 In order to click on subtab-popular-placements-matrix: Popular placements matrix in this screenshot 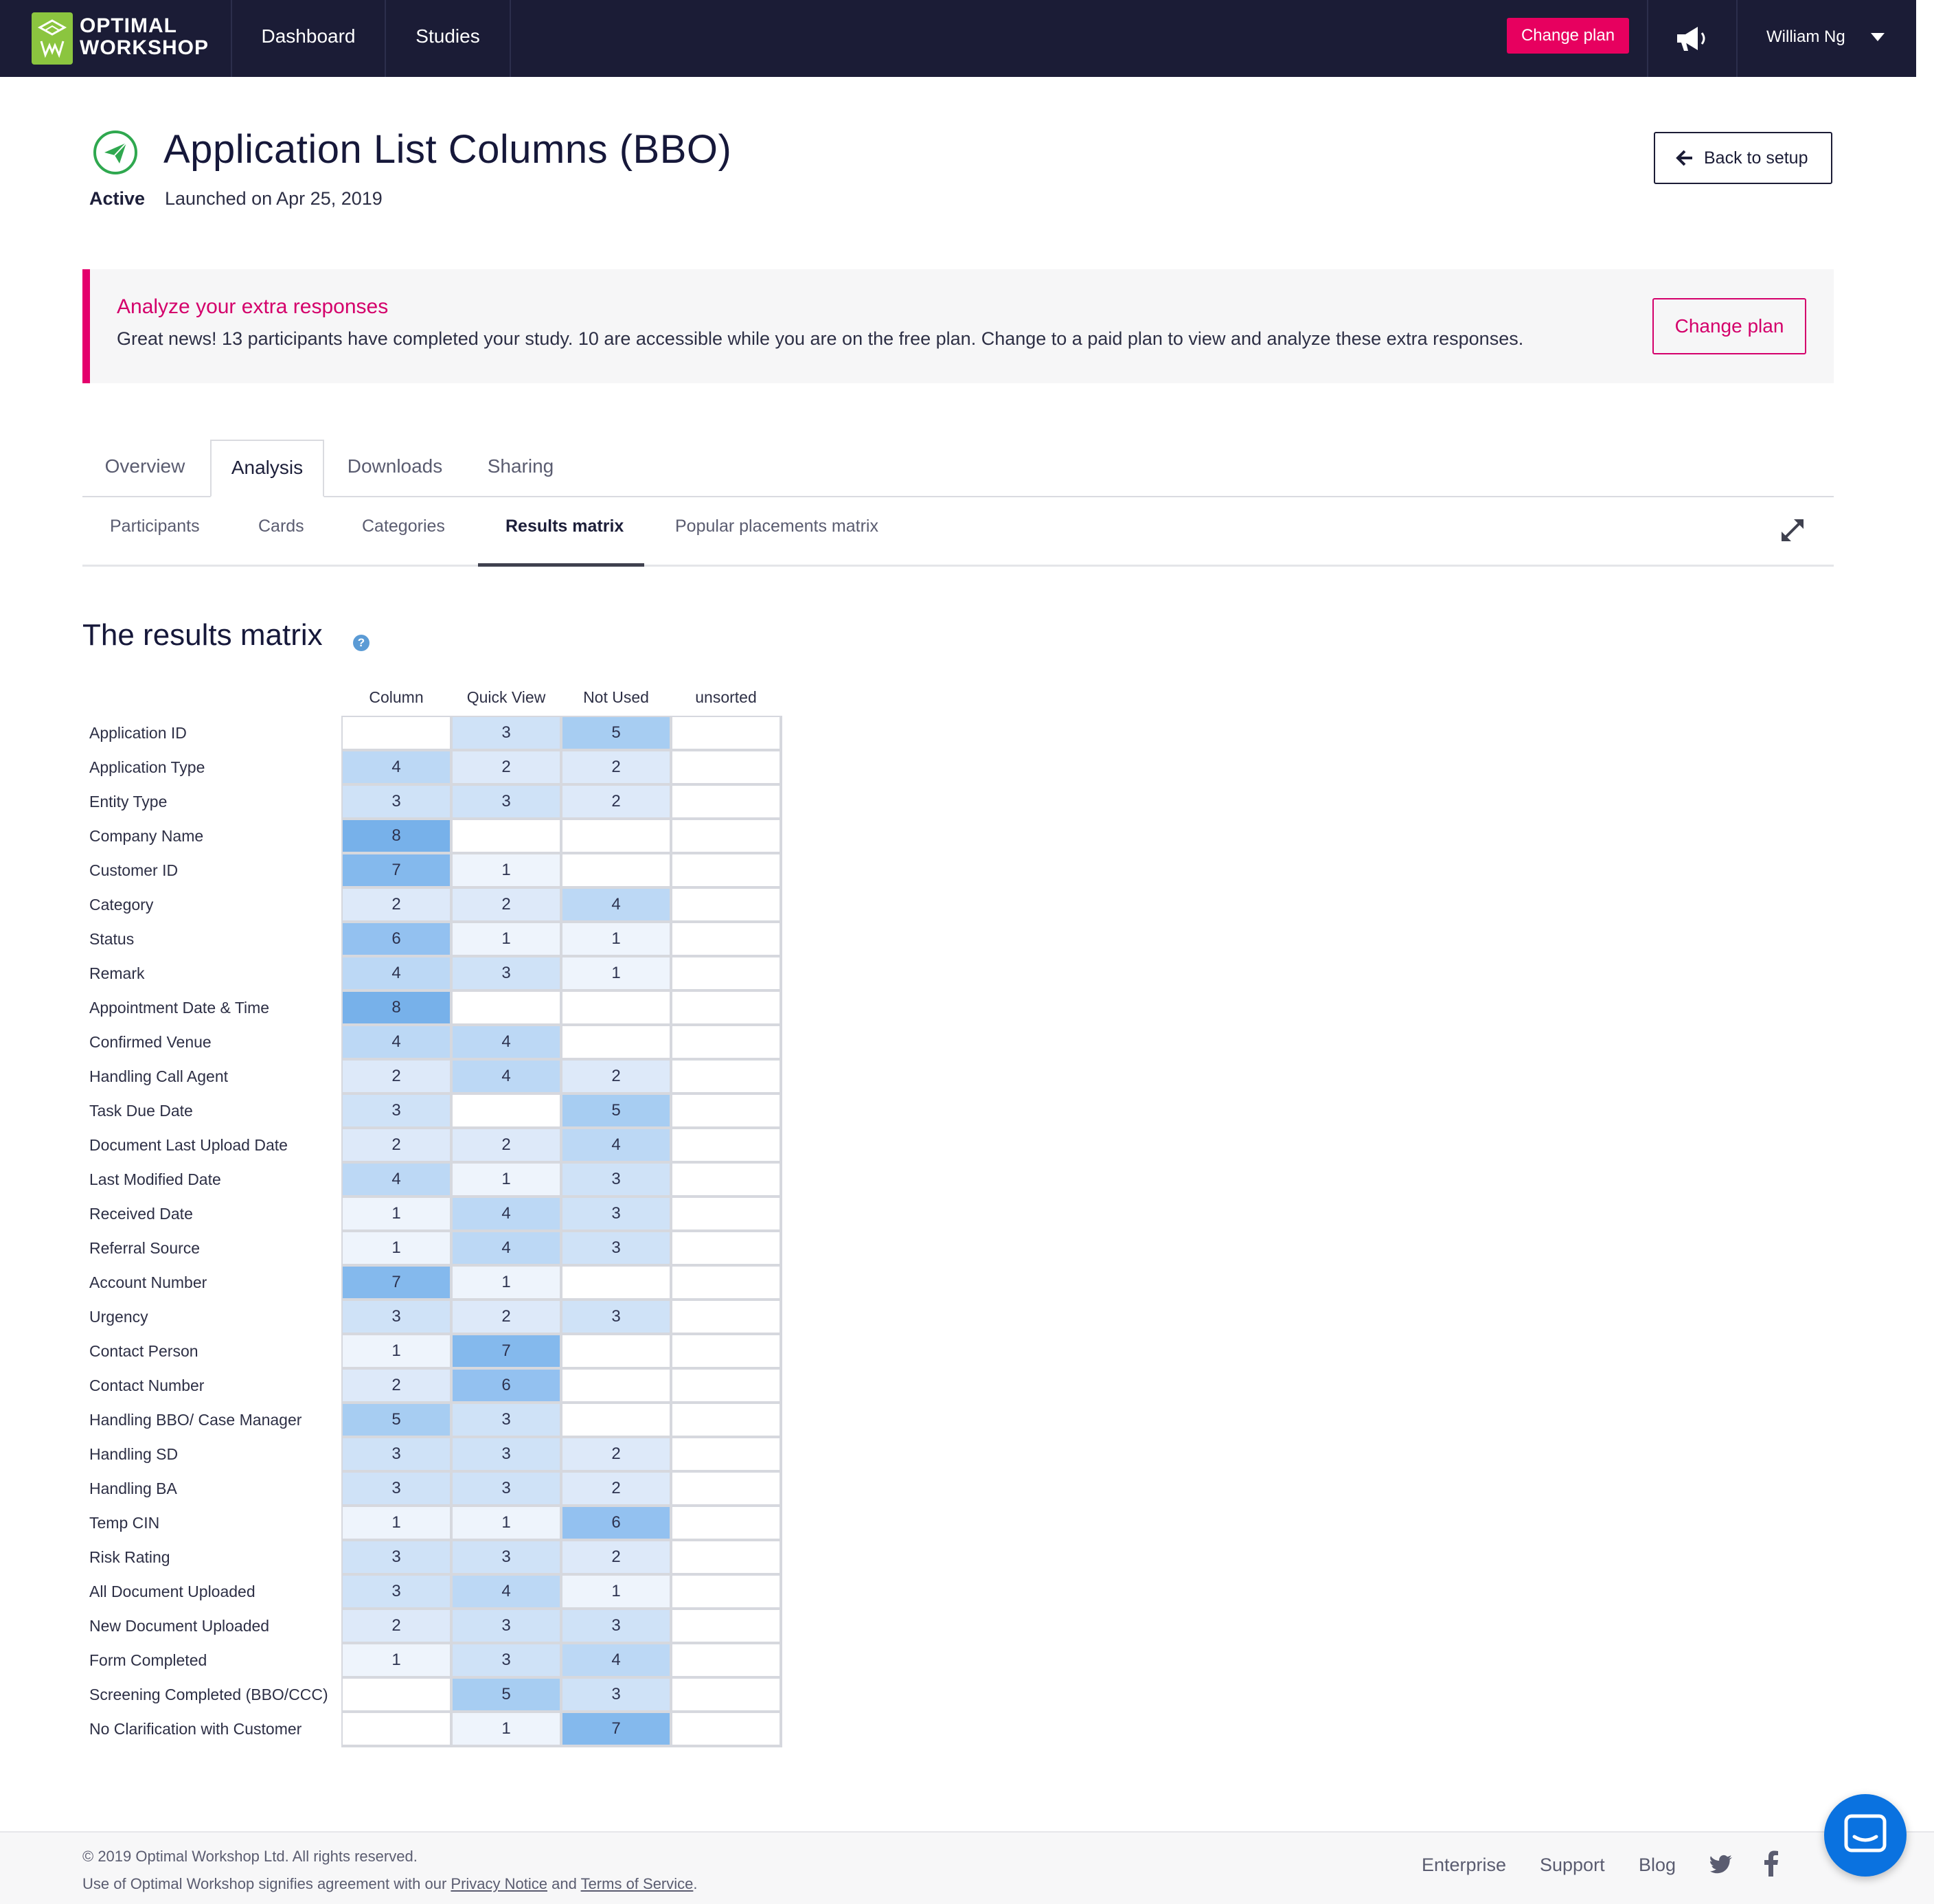, I will do `click(776, 530)`.